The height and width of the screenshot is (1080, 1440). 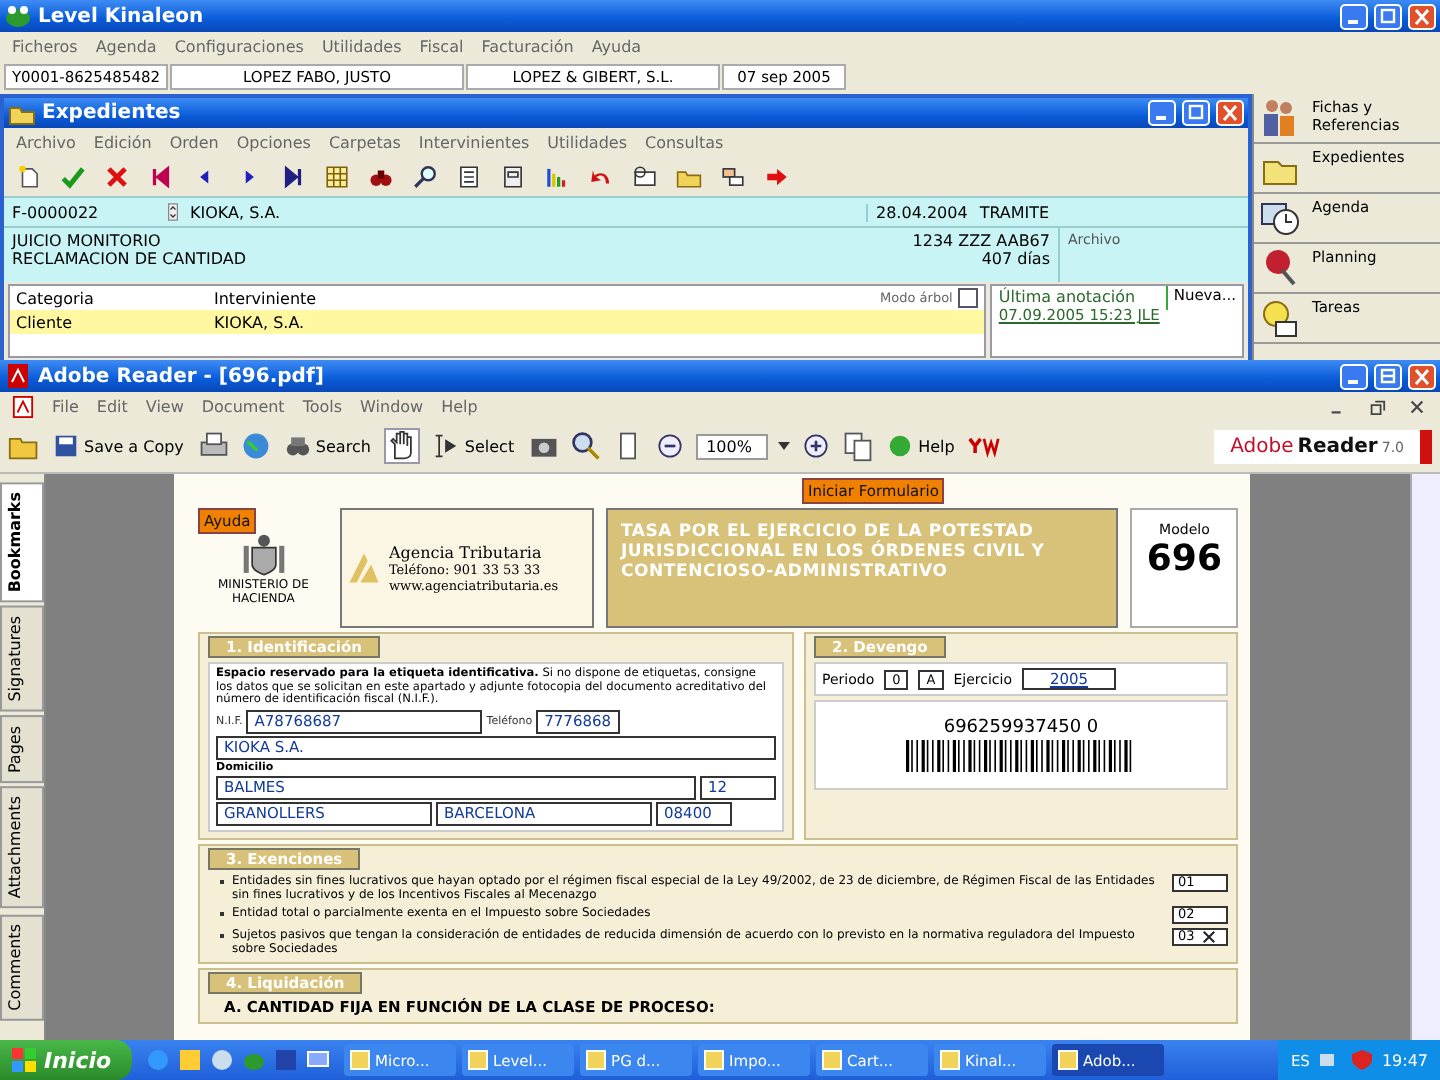 What do you see at coordinates (273, 142) in the screenshot?
I see `menu-item: Opciones` at bounding box center [273, 142].